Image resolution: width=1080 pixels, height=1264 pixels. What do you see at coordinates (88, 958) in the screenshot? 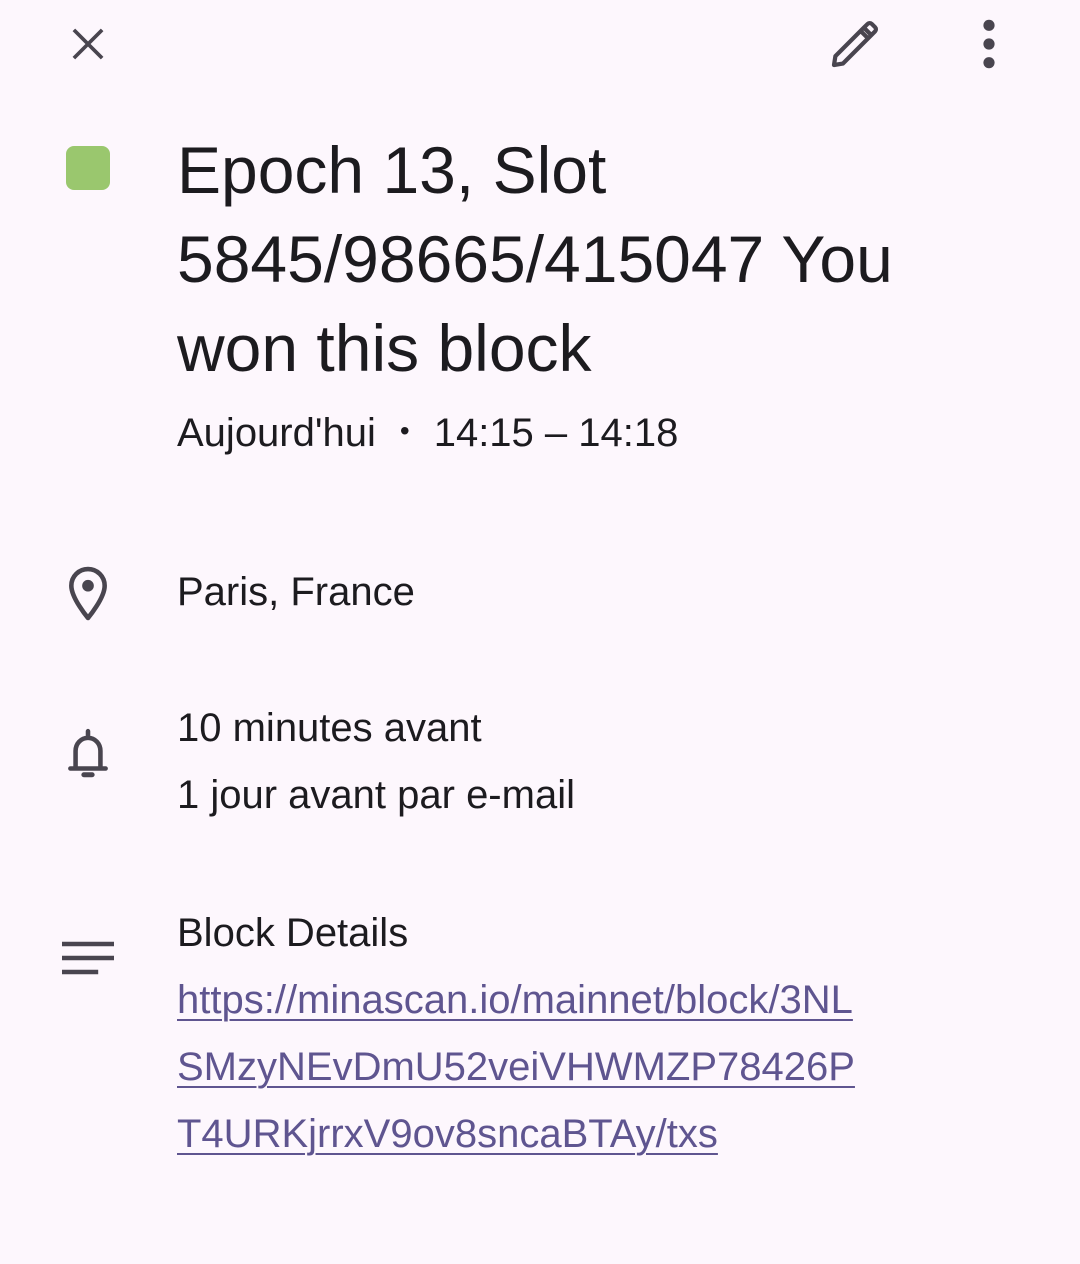
I see `notes-icon` at bounding box center [88, 958].